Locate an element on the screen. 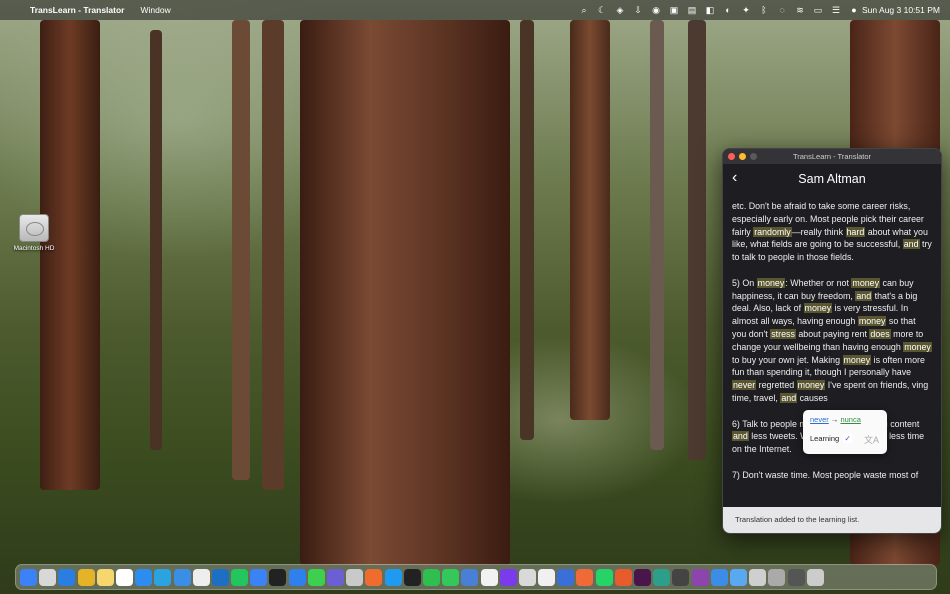  macintosh-hd-icon: Macintosh HD is located at coordinates (34, 233).